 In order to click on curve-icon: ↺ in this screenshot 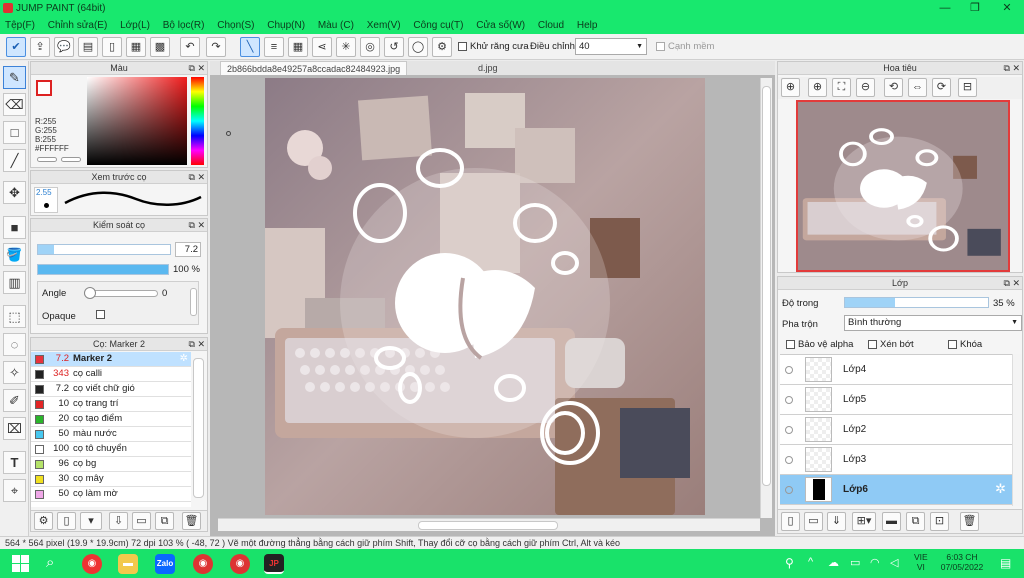, I will do `click(394, 47)`.